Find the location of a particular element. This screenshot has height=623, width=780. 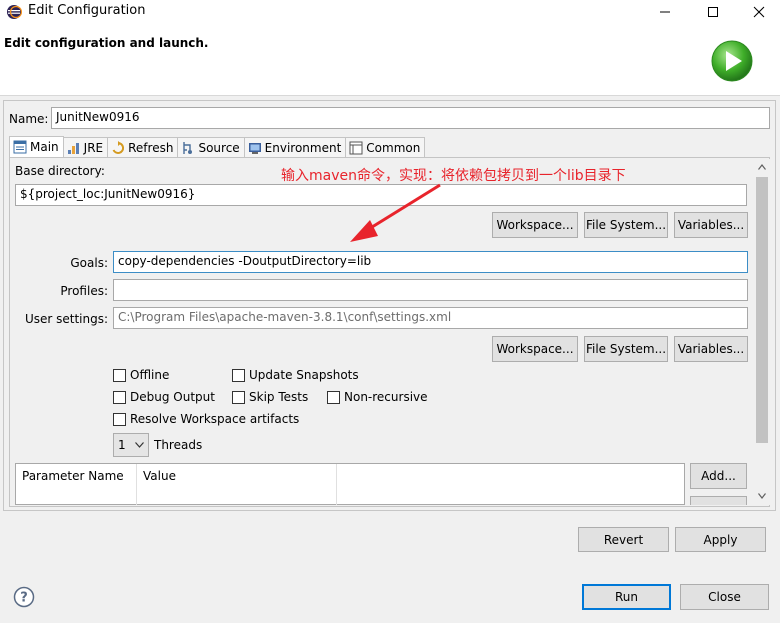

scroll-up-icon is located at coordinates (762, 167).